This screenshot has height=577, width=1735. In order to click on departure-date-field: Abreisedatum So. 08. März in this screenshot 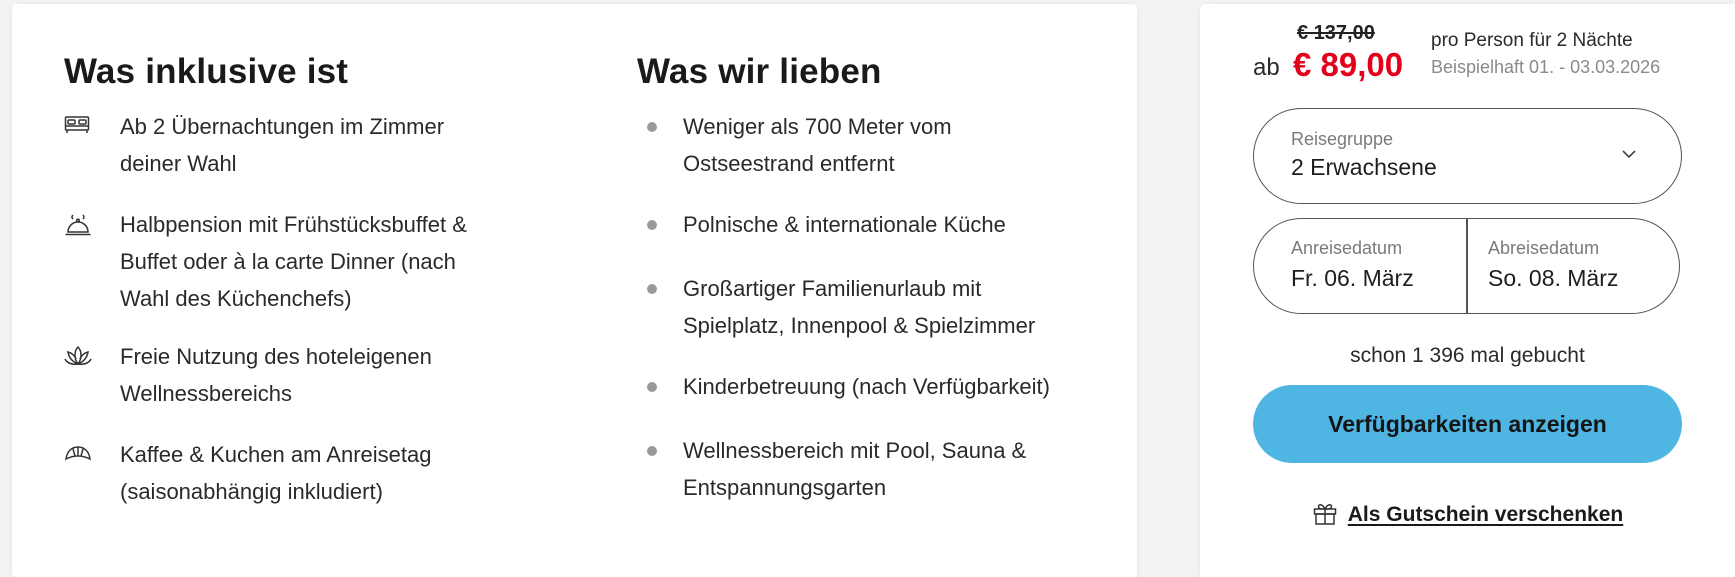, I will do `click(1573, 266)`.